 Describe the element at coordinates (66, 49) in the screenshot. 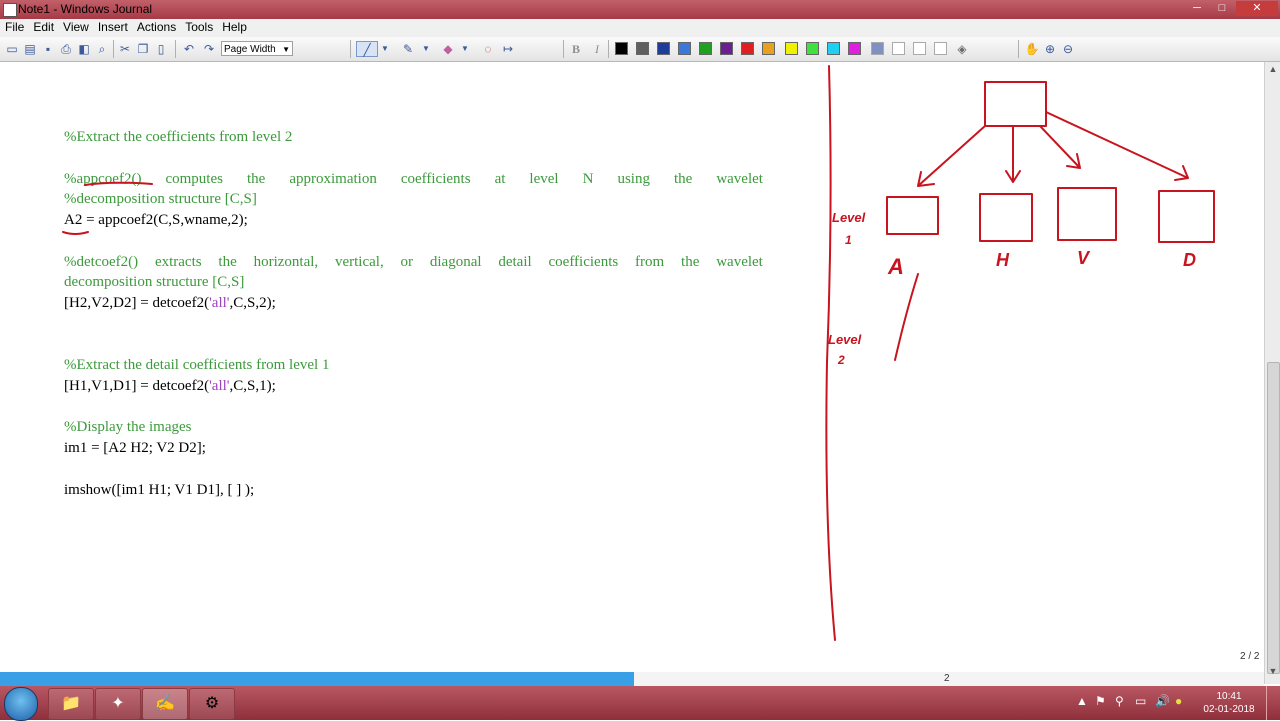

I see `print-icon: ⎙` at that location.